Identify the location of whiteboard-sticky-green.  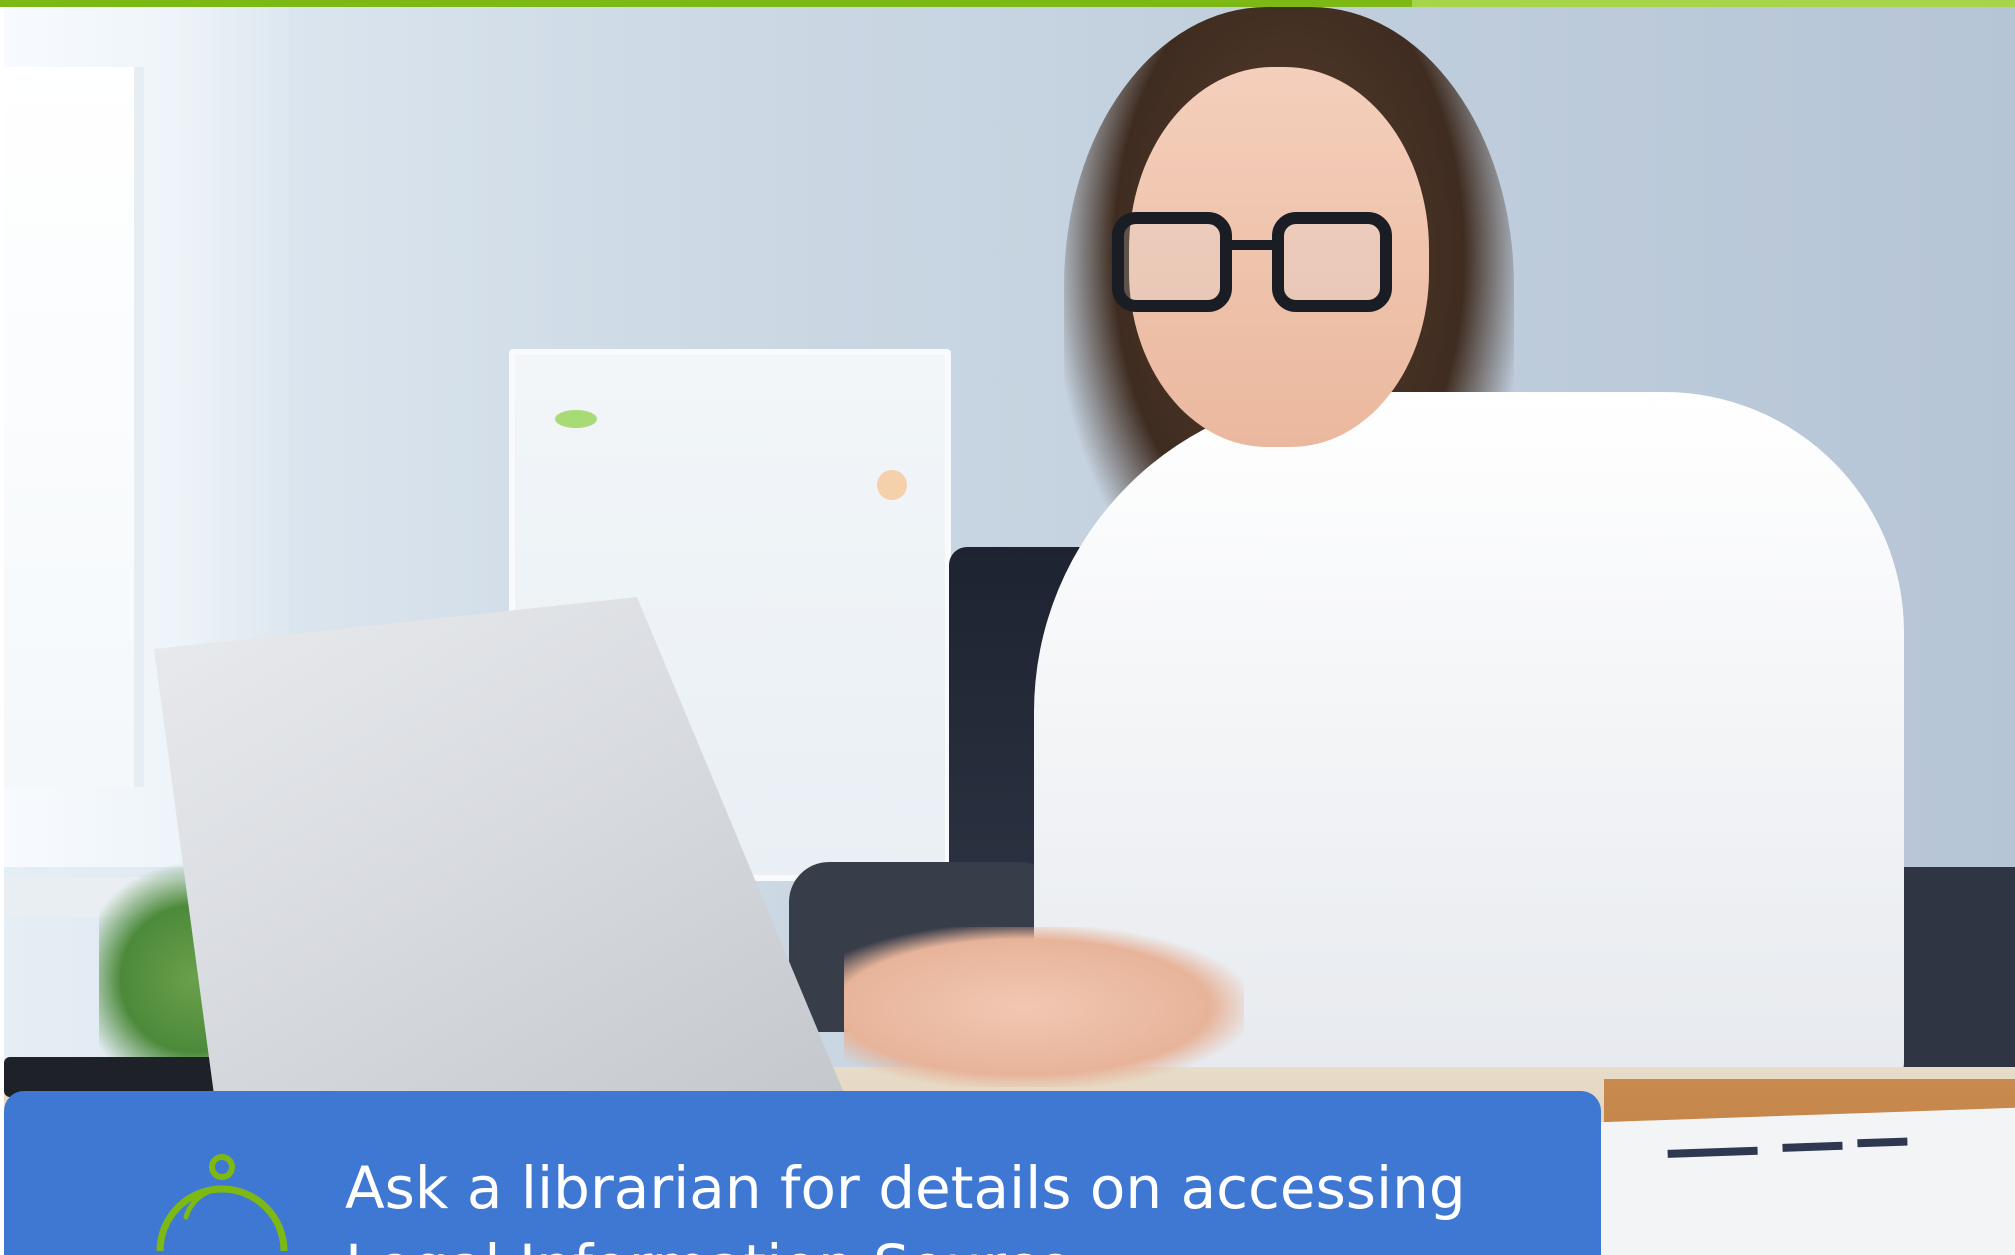
(576, 419).